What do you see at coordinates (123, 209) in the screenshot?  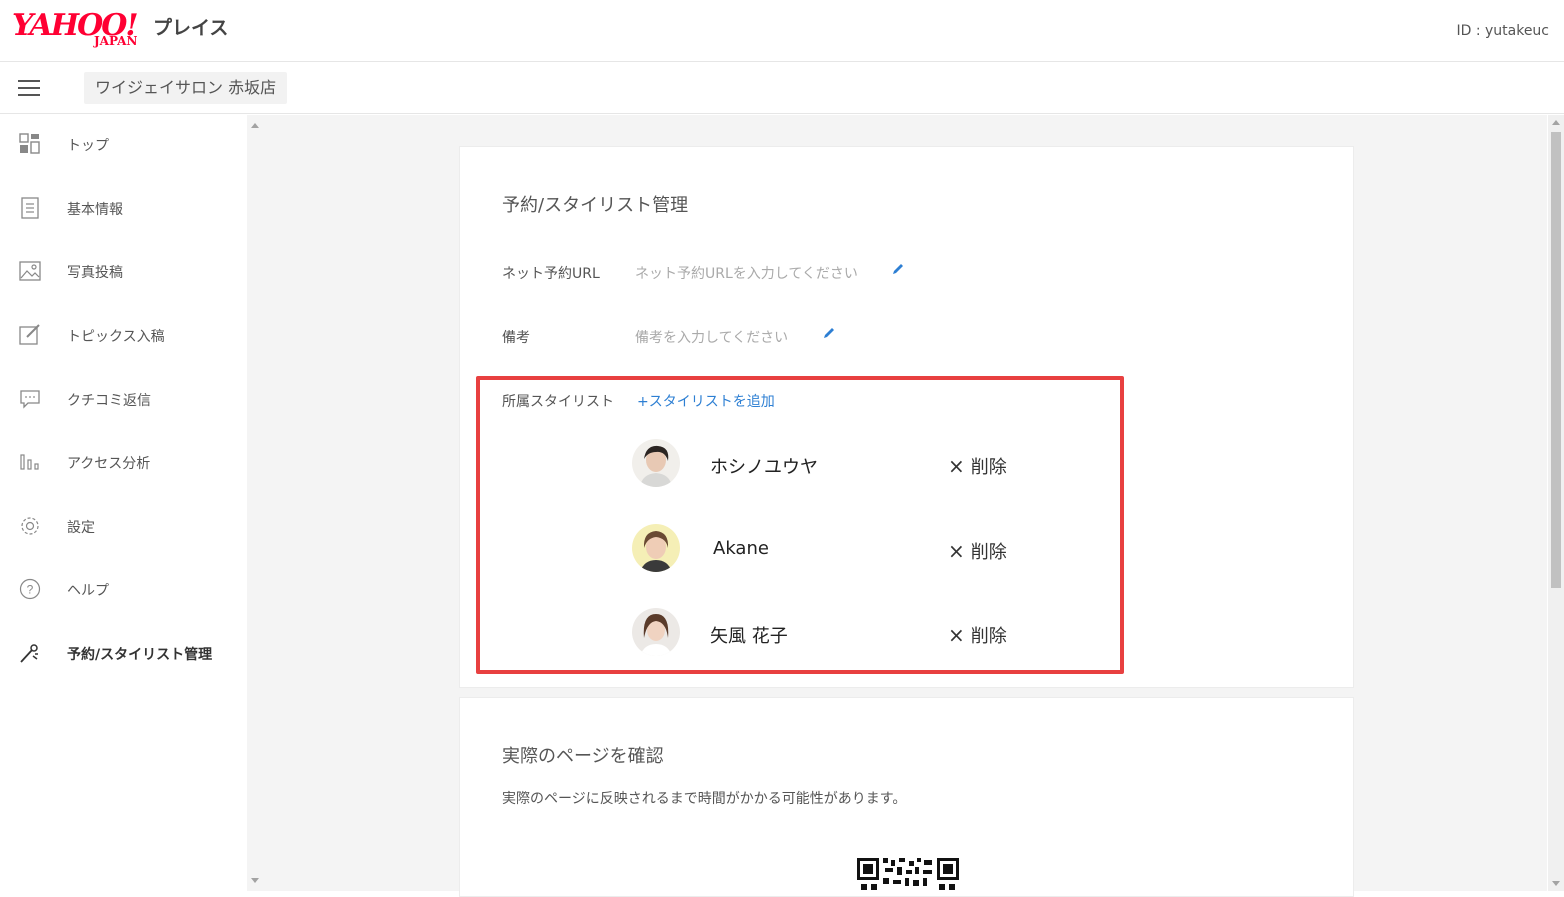 I see `sidebar-item-basic-info: 基本情報` at bounding box center [123, 209].